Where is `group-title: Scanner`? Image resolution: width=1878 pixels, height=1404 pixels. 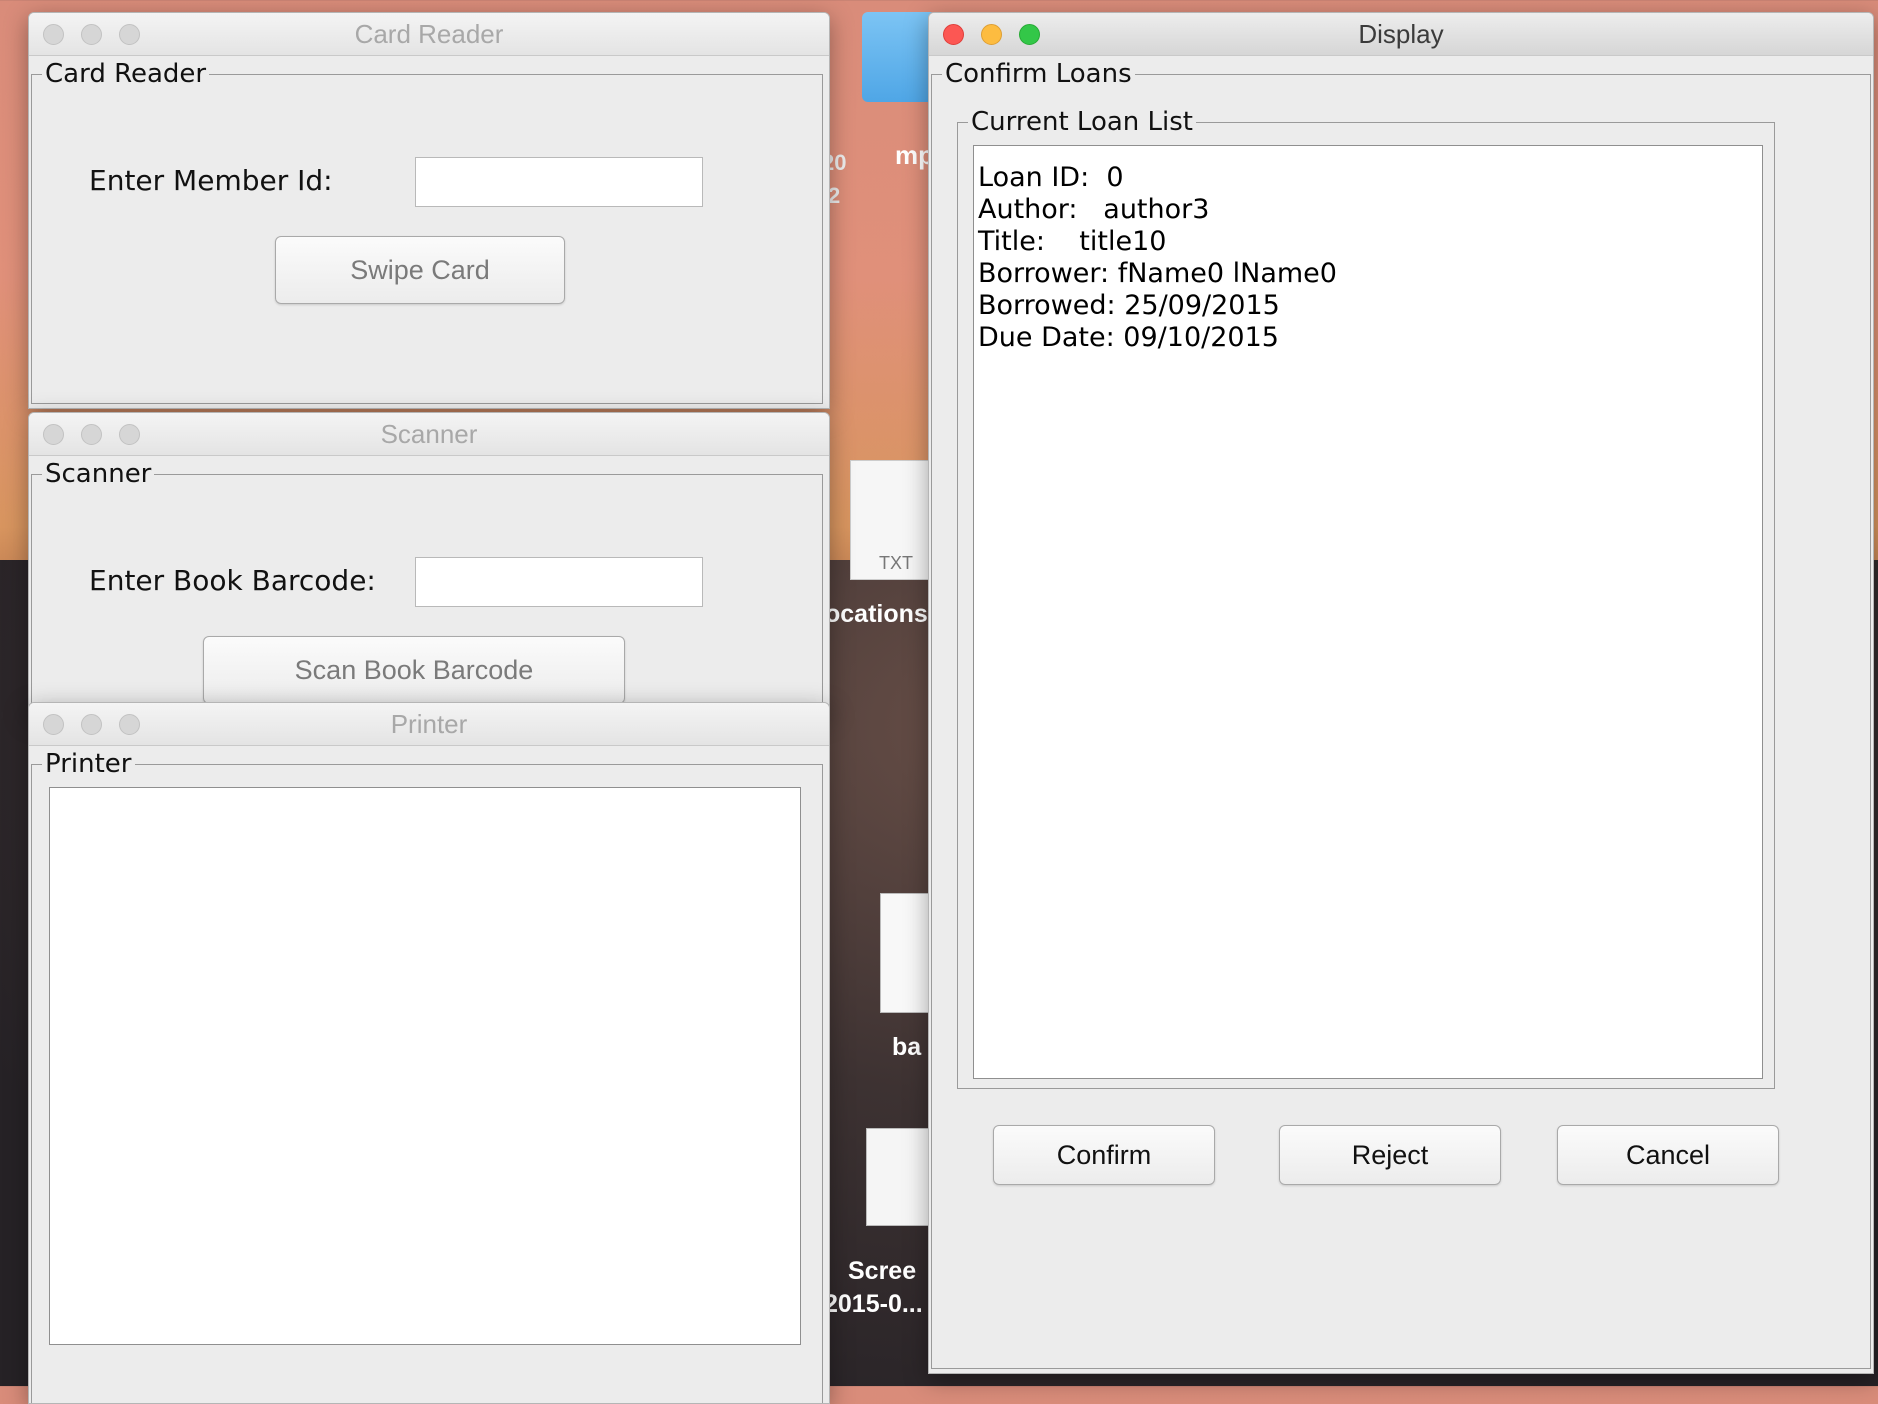
group-title: Scanner is located at coordinates (98, 474).